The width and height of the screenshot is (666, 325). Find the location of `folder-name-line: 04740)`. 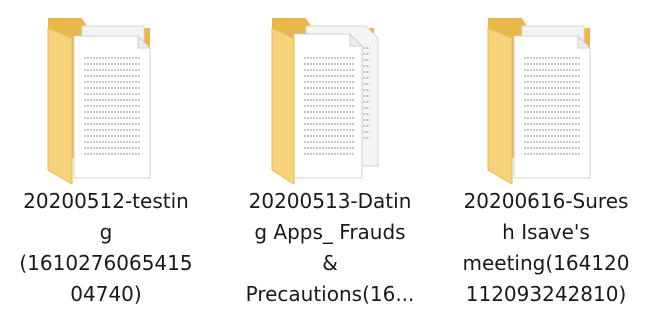

folder-name-line: 04740) is located at coordinates (106, 294).